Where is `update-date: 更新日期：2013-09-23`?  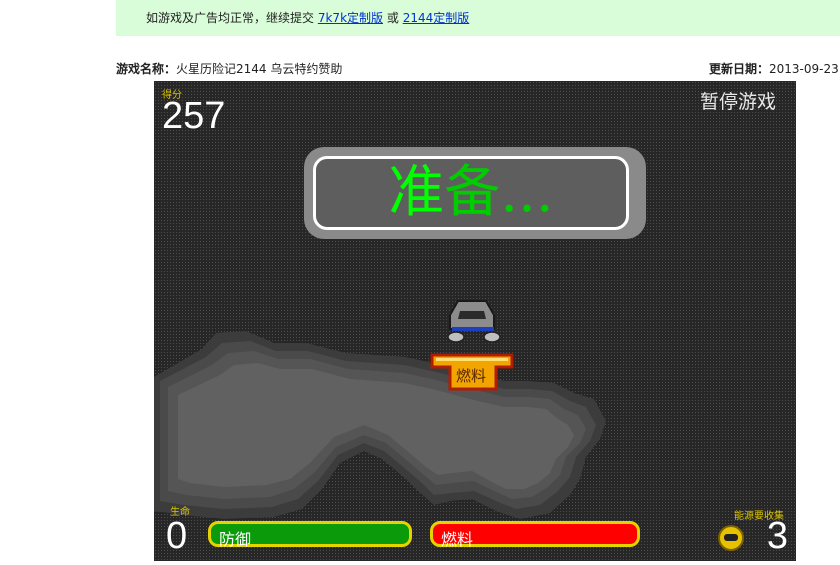
update-date: 更新日期：2013-09-23 is located at coordinates (774, 68).